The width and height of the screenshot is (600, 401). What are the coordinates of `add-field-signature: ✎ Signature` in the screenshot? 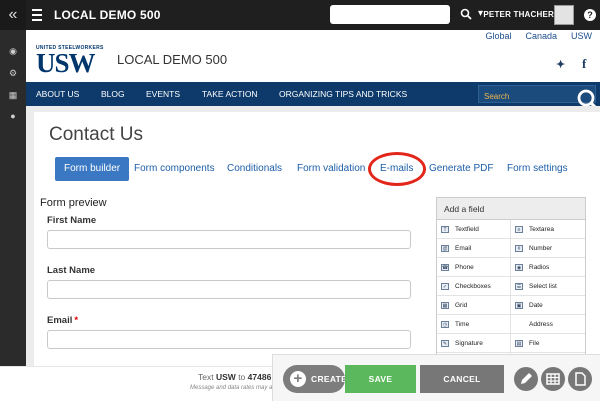 It's located at (474, 343).